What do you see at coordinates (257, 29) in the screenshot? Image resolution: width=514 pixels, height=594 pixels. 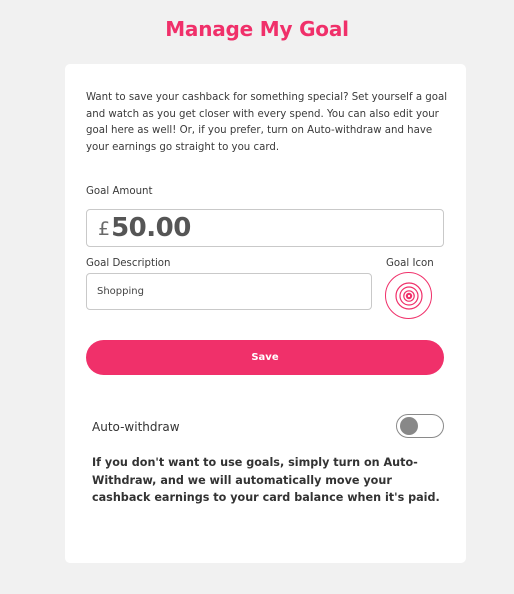 I see `page-title: Manage My Goal` at bounding box center [257, 29].